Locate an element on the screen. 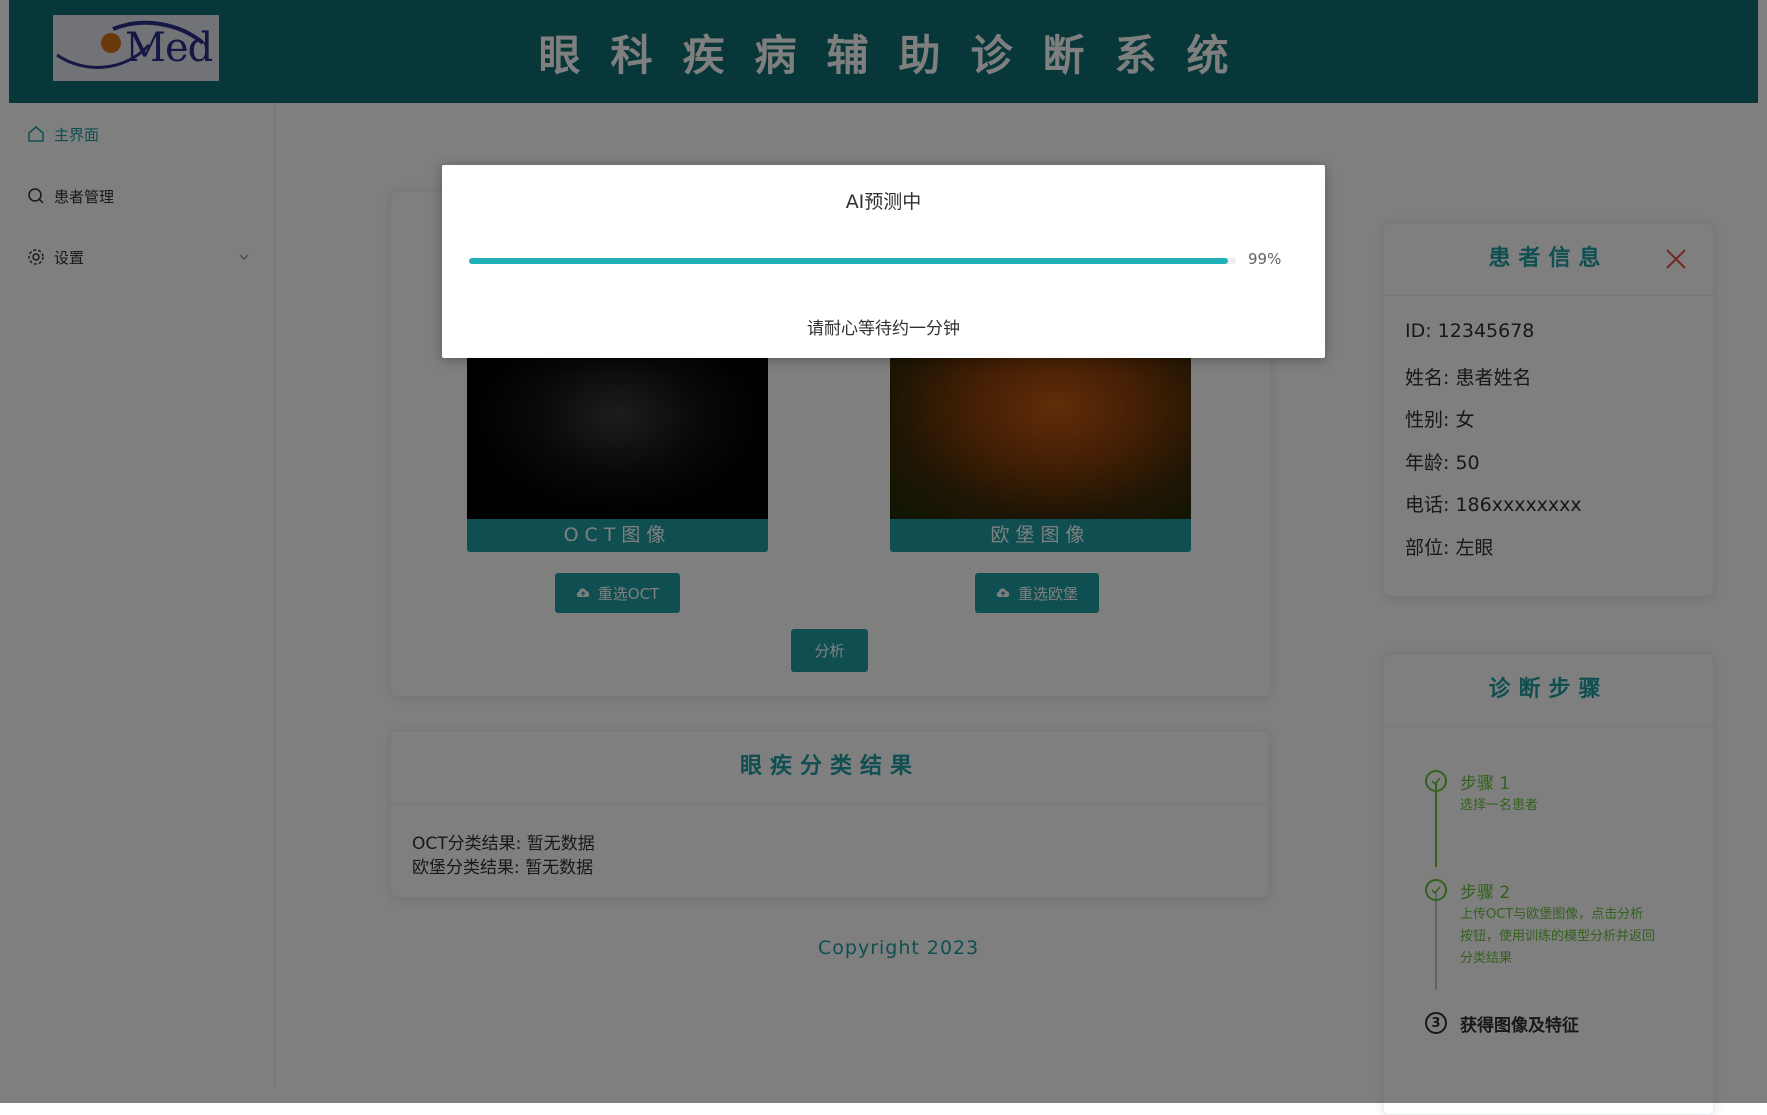 The height and width of the screenshot is (1115, 1767). dialog-title: AI预测中 is located at coordinates (883, 202).